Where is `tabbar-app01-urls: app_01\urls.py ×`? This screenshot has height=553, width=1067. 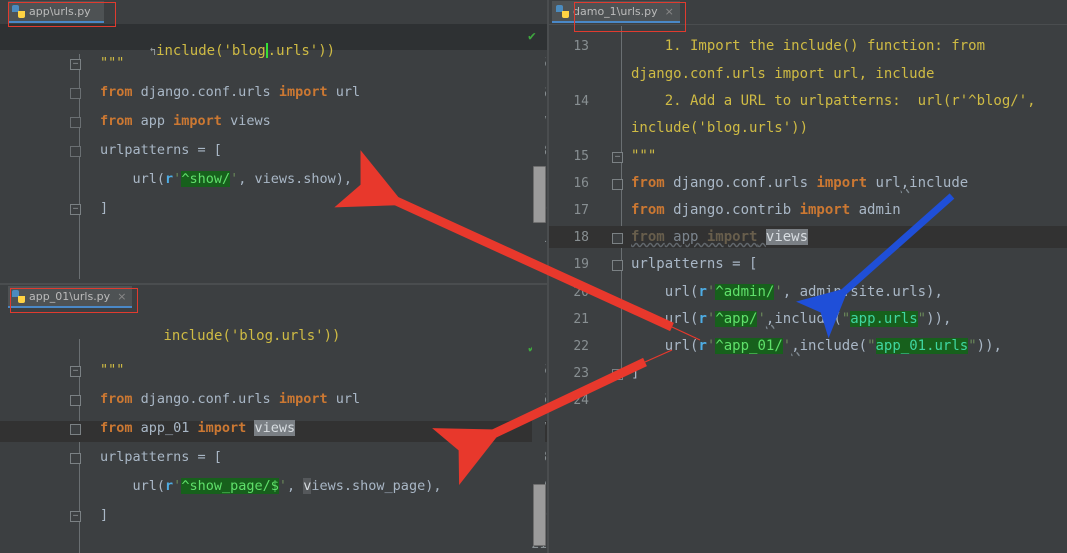 tabbar-app01-urls: app_01\urls.py × is located at coordinates (273, 297).